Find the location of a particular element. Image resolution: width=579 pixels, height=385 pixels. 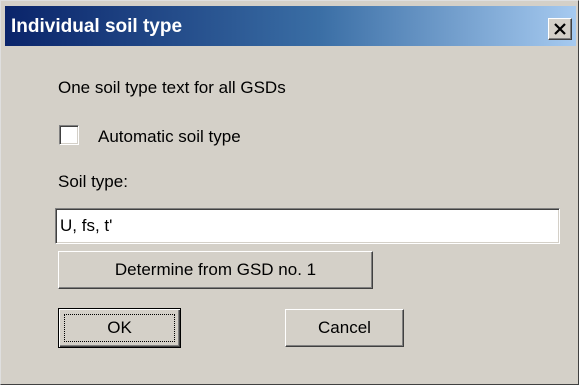

cancel-button: Cancel is located at coordinates (344, 328).